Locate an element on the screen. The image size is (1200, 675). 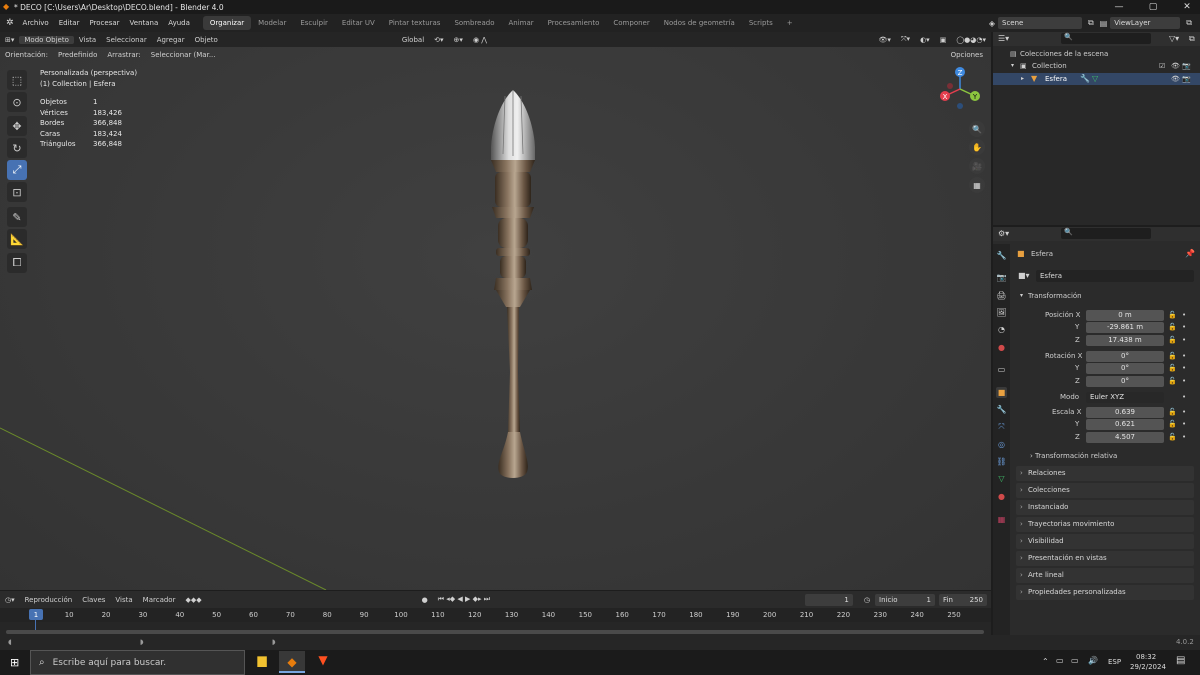
measure-tool-icon: 📐 is located at coordinates (17, 239).